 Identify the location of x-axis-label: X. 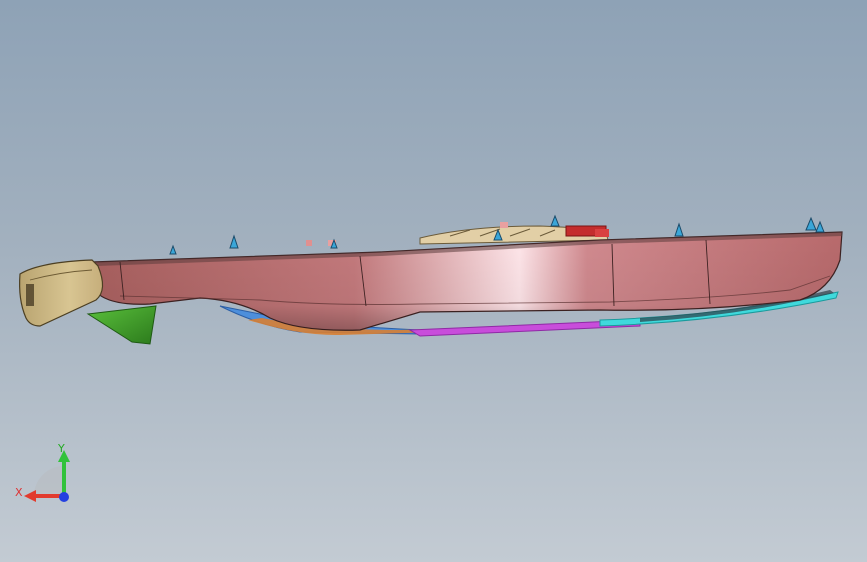
(19, 492).